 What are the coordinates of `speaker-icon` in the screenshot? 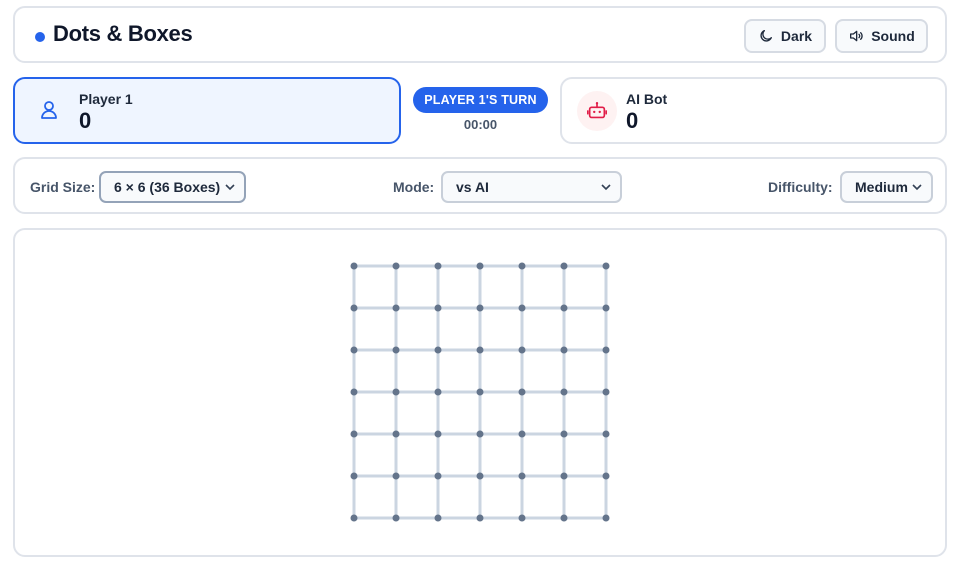 It's located at (856, 36).